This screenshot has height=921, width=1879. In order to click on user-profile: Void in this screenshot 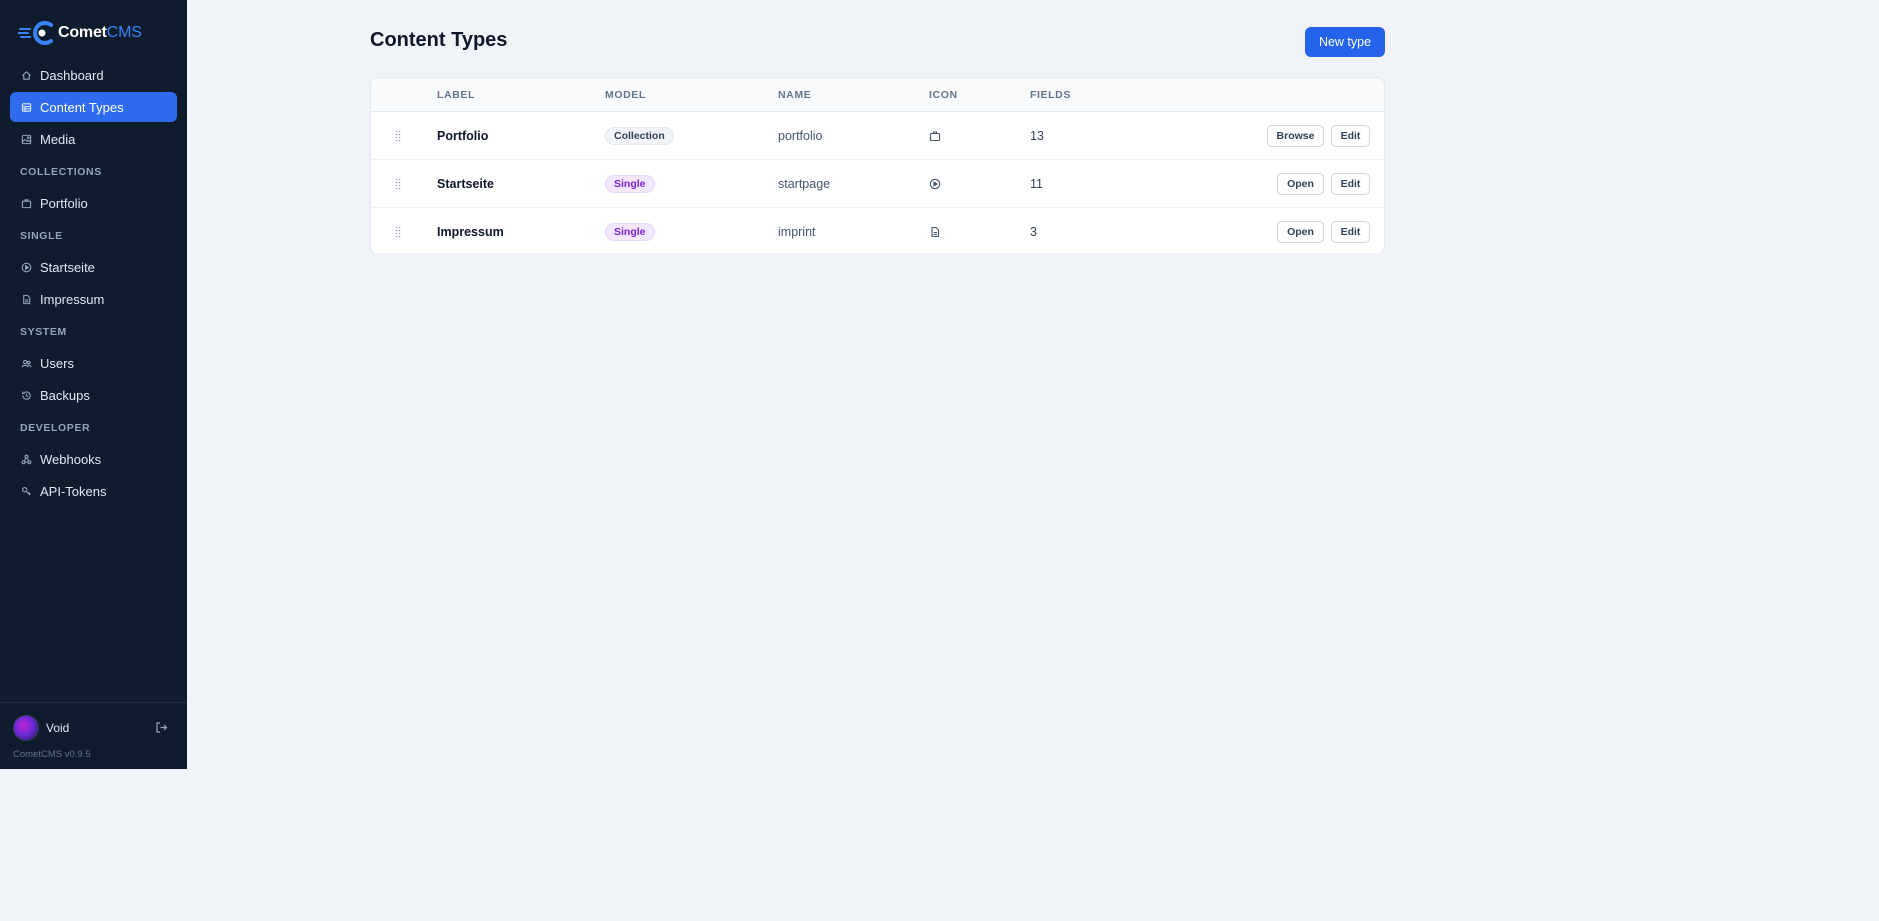, I will do `click(41, 728)`.